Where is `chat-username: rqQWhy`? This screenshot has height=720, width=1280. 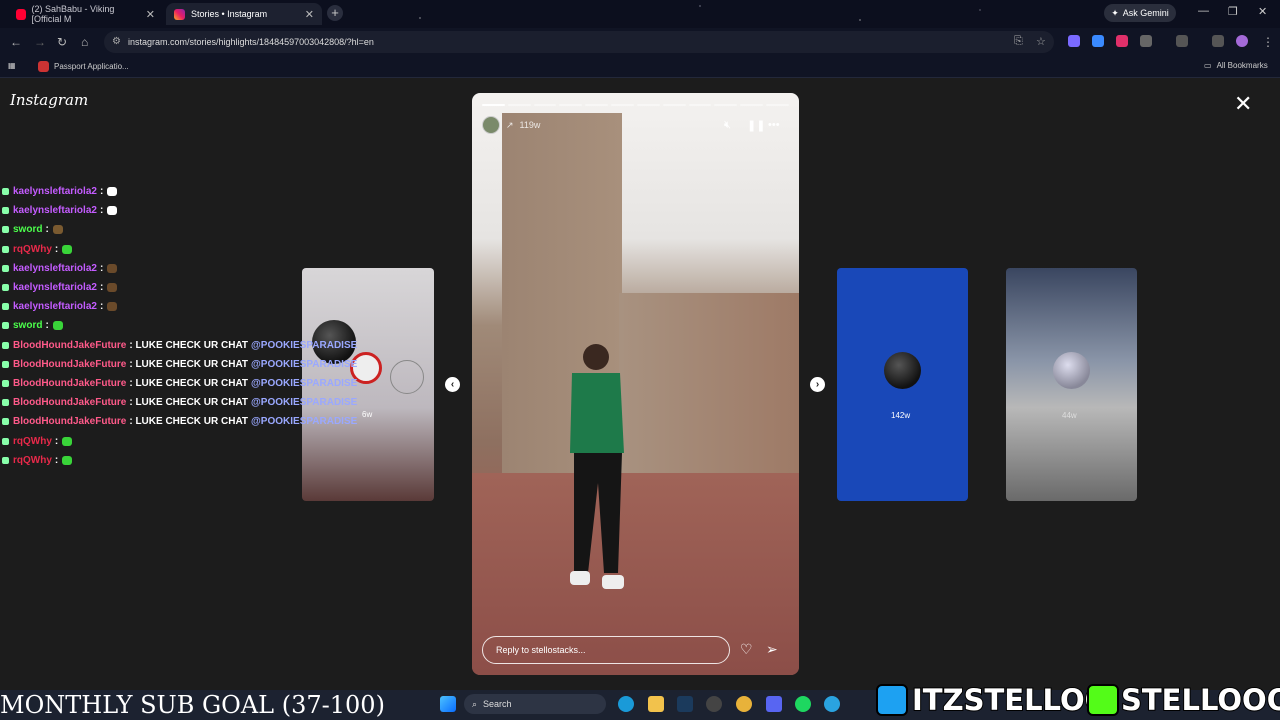
chat-username: rqQWhy is located at coordinates (32, 460).